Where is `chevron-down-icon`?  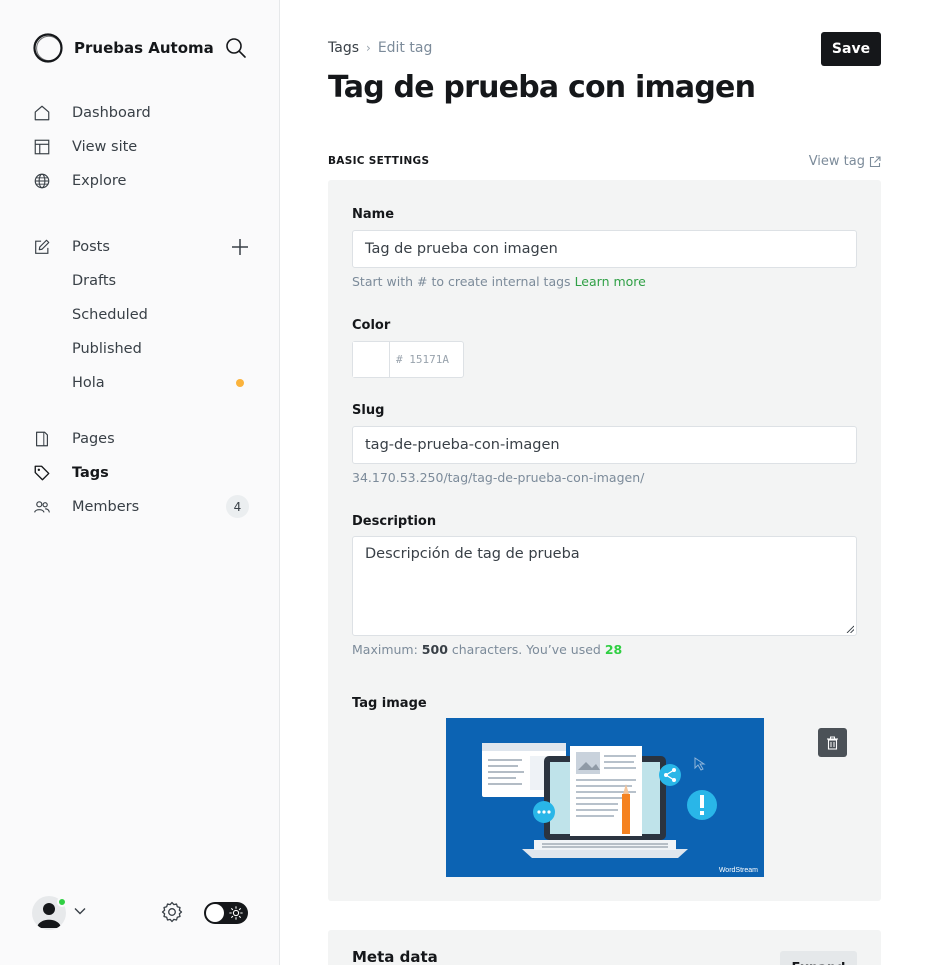 chevron-down-icon is located at coordinates (80, 911).